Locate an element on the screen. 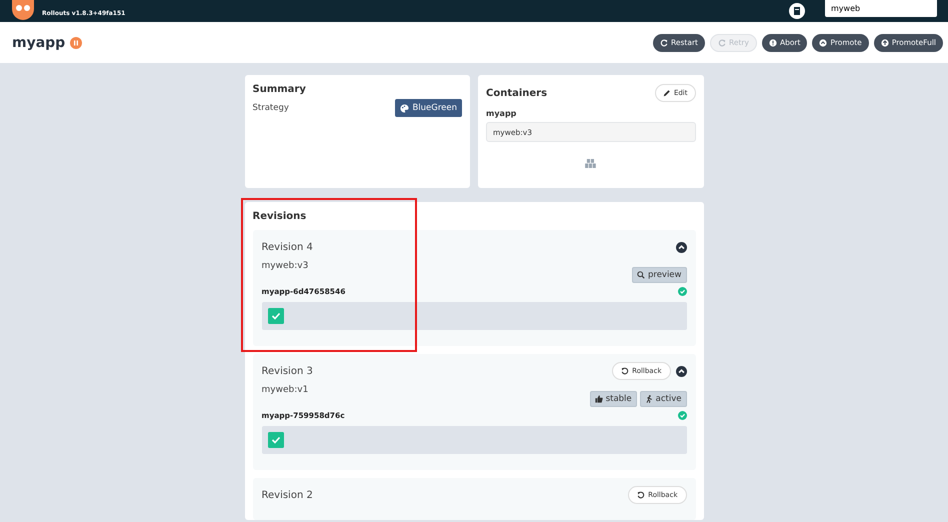 Image resolution: width=948 pixels, height=522 pixels. restart-icon is located at coordinates (664, 42).